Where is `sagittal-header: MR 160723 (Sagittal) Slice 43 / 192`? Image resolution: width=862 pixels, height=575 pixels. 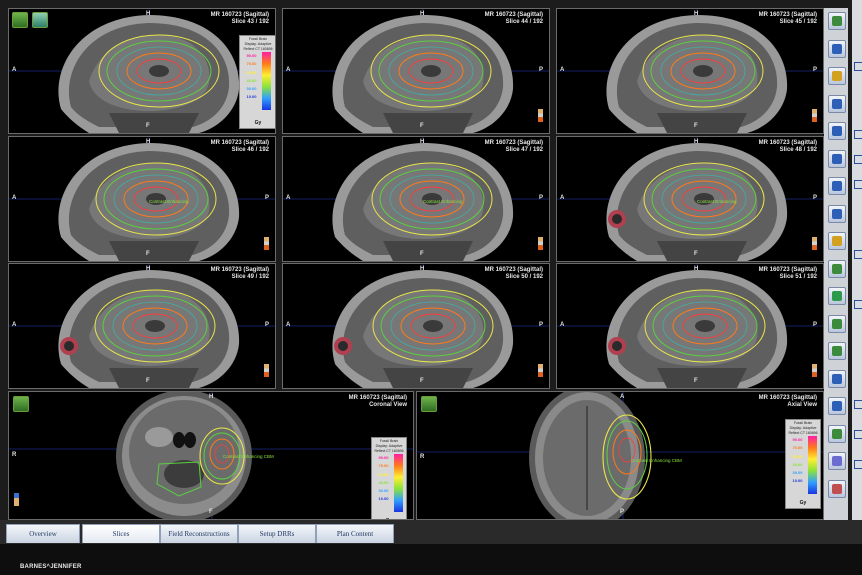 sagittal-header: MR 160723 (Sagittal) Slice 43 / 192 is located at coordinates (240, 19).